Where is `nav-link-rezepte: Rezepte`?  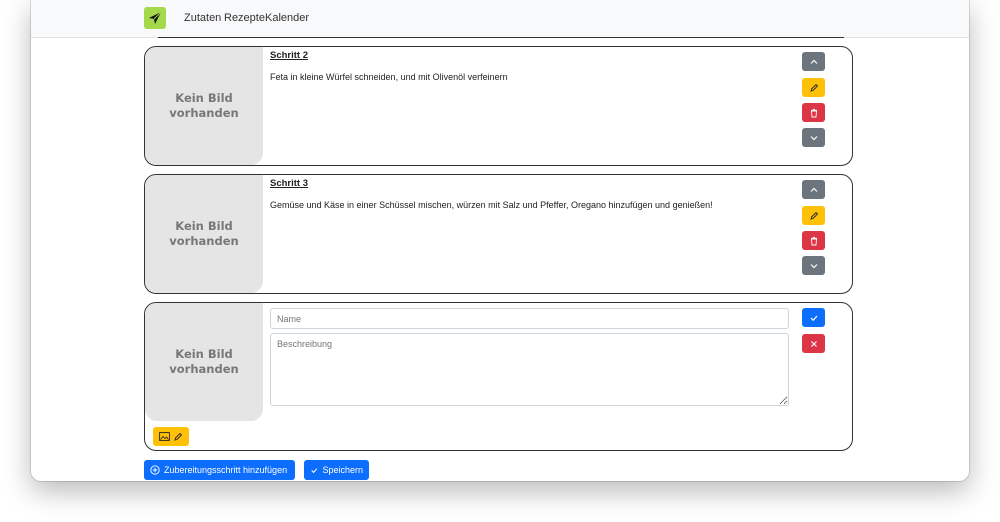 nav-link-rezepte: Rezepte is located at coordinates (244, 18).